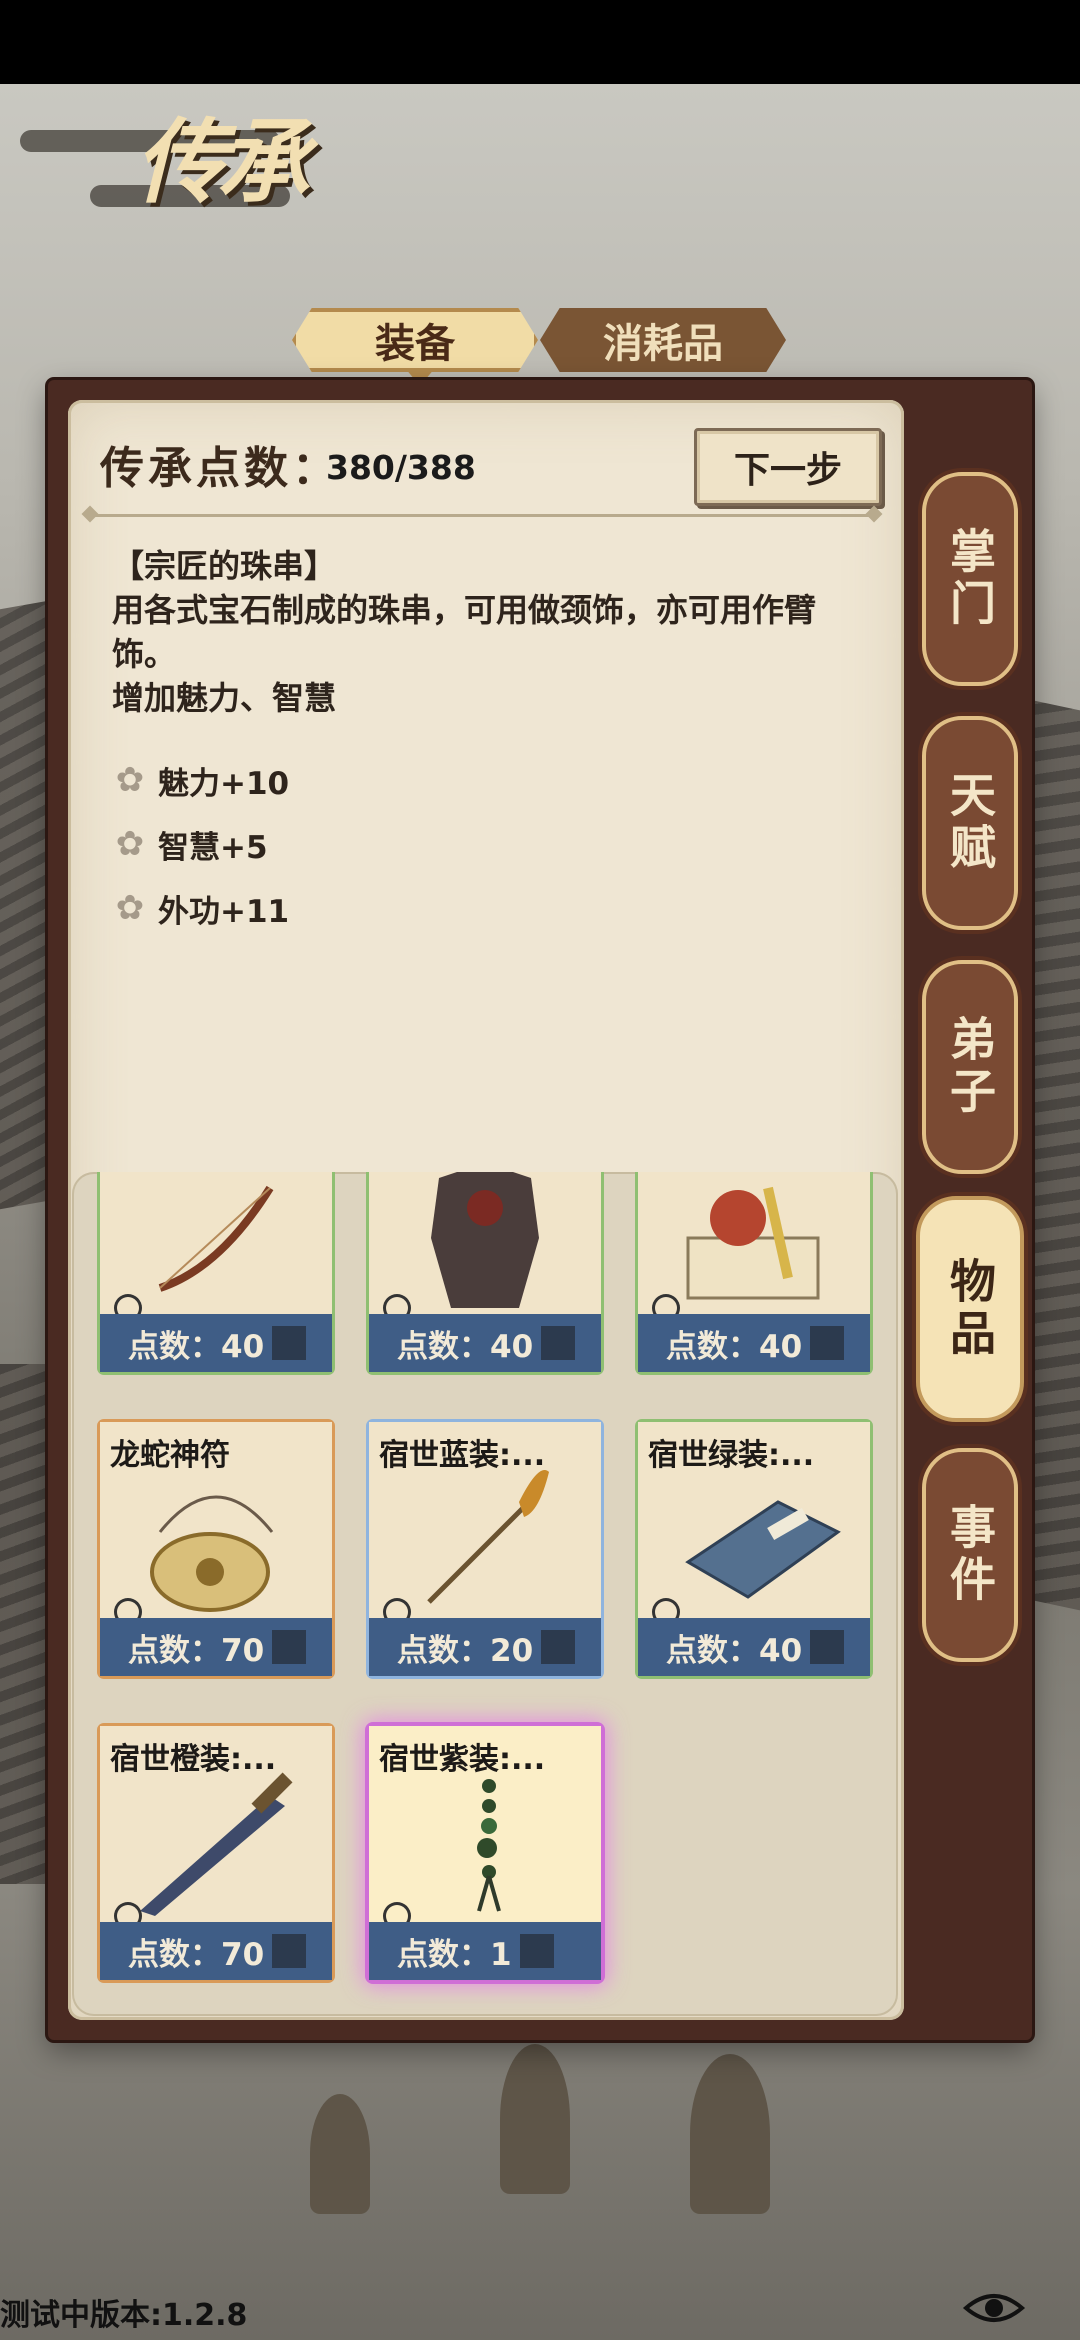 The width and height of the screenshot is (1080, 2340). Describe the element at coordinates (216, 1238) in the screenshot. I see `bow-icon` at that location.